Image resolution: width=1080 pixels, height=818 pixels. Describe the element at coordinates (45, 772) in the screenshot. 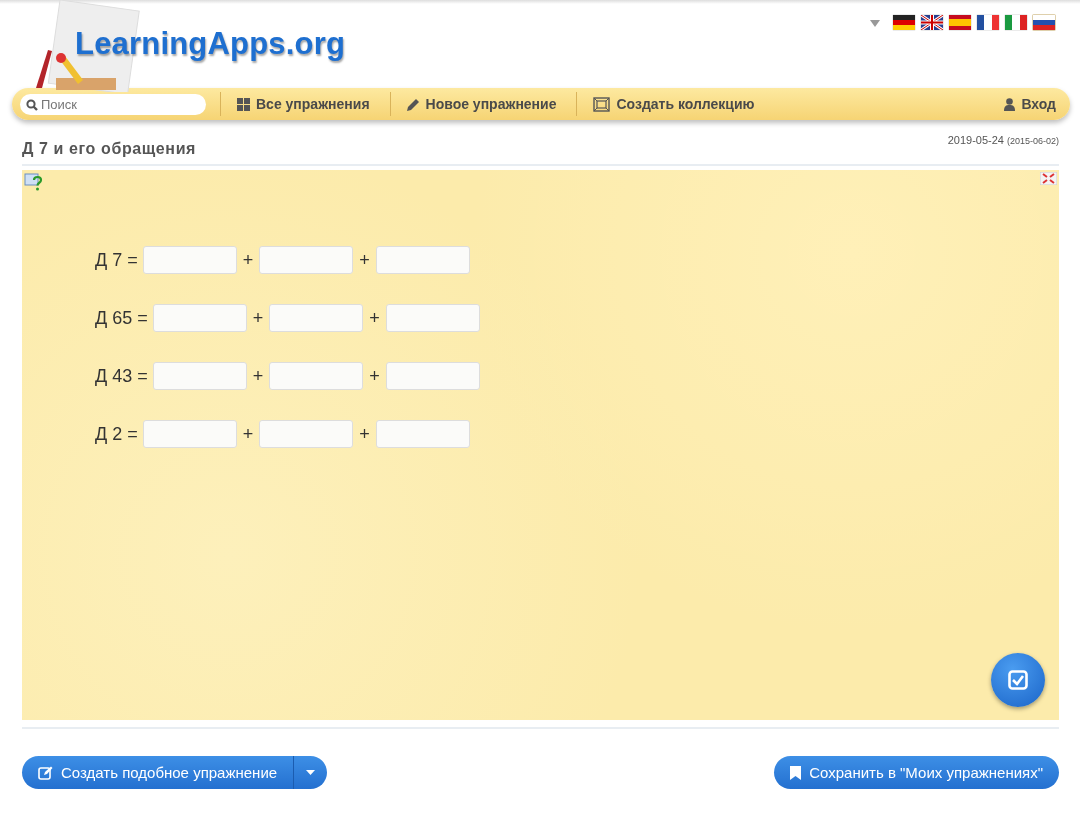

I see `edit-icon` at that location.